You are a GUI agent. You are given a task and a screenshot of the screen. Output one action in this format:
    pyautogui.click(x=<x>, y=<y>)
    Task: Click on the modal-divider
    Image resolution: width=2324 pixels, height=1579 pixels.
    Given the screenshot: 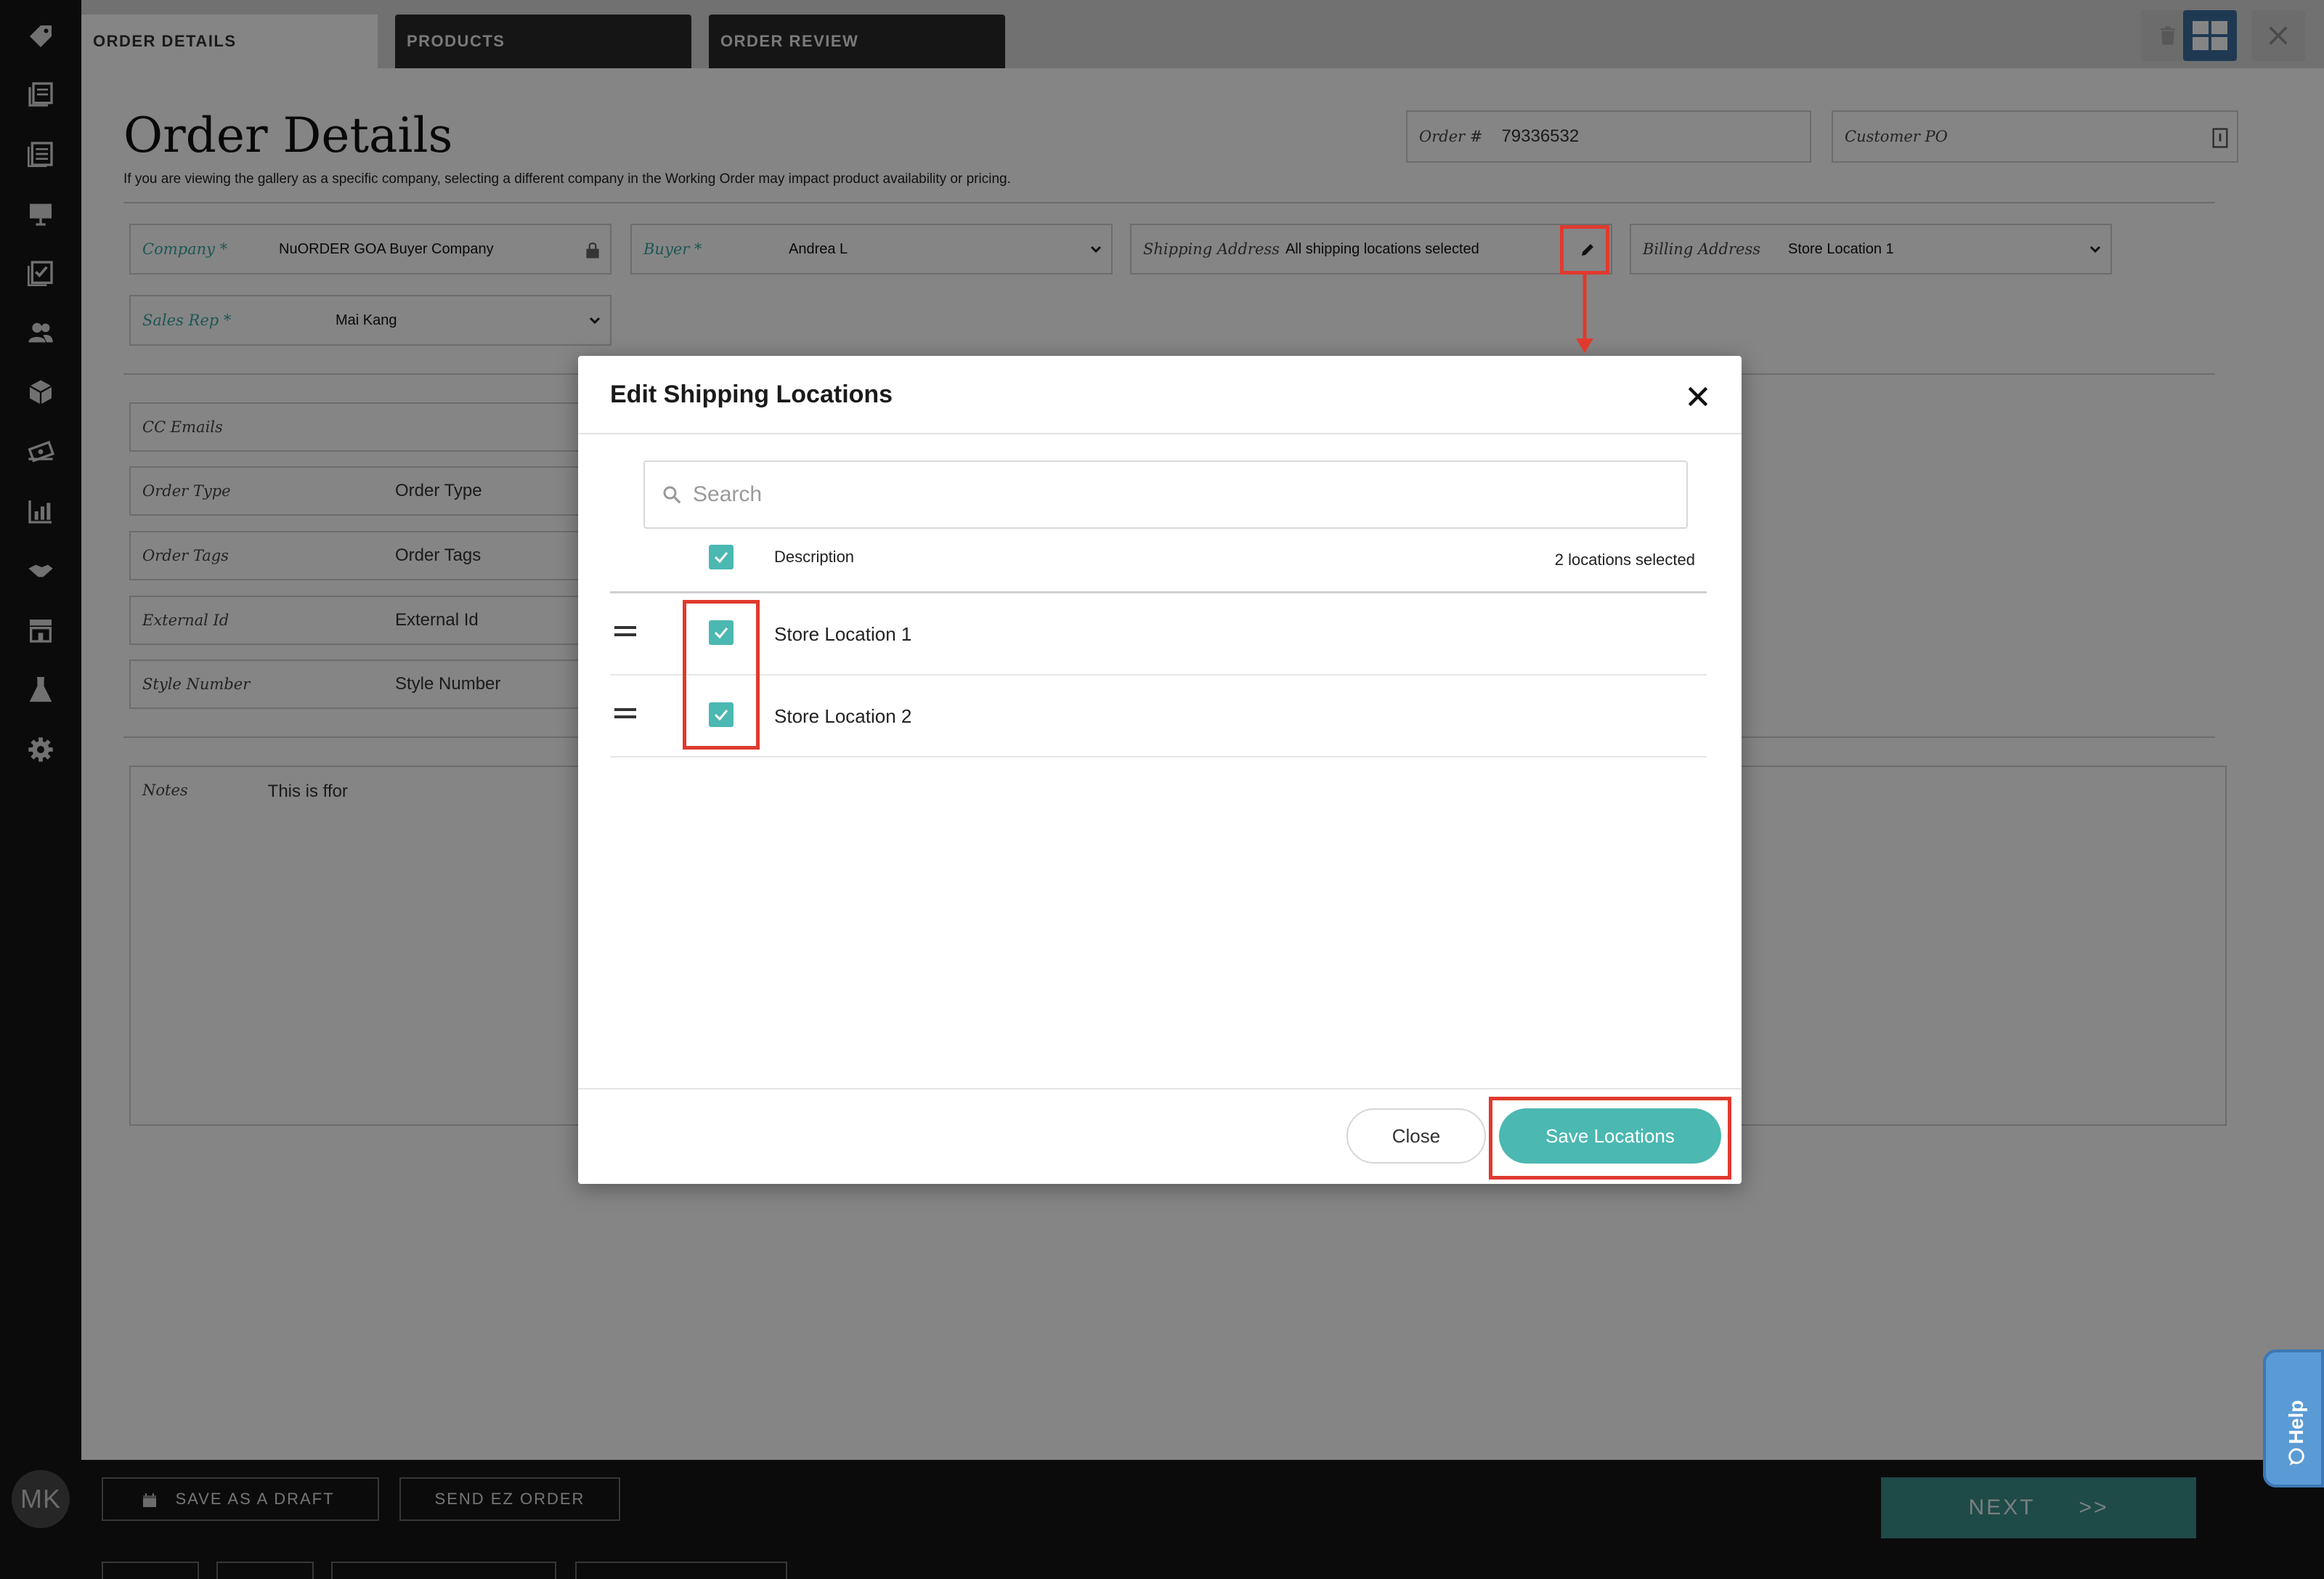 What is the action you would take?
    pyautogui.click(x=1160, y=433)
    